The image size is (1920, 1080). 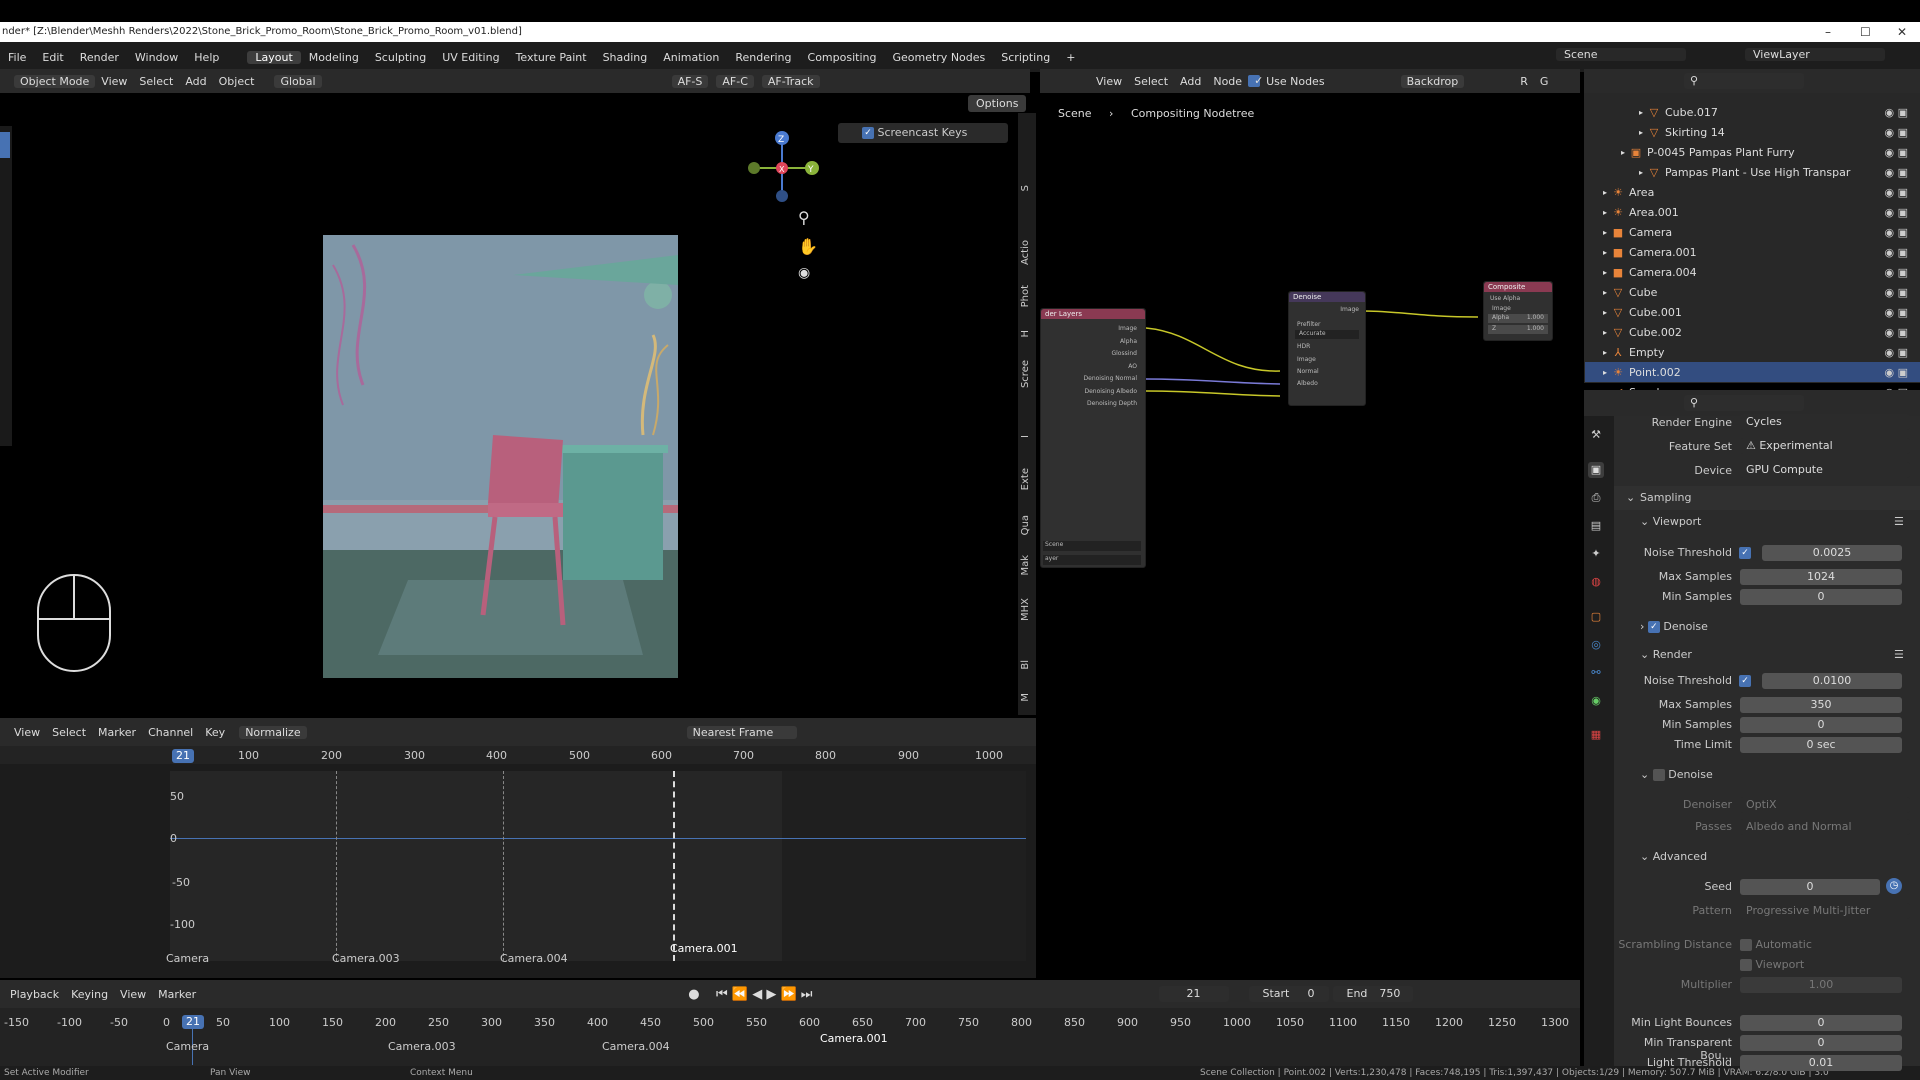 What do you see at coordinates (1596, 526) in the screenshot?
I see `view-layer-tab-icon: ▤` at bounding box center [1596, 526].